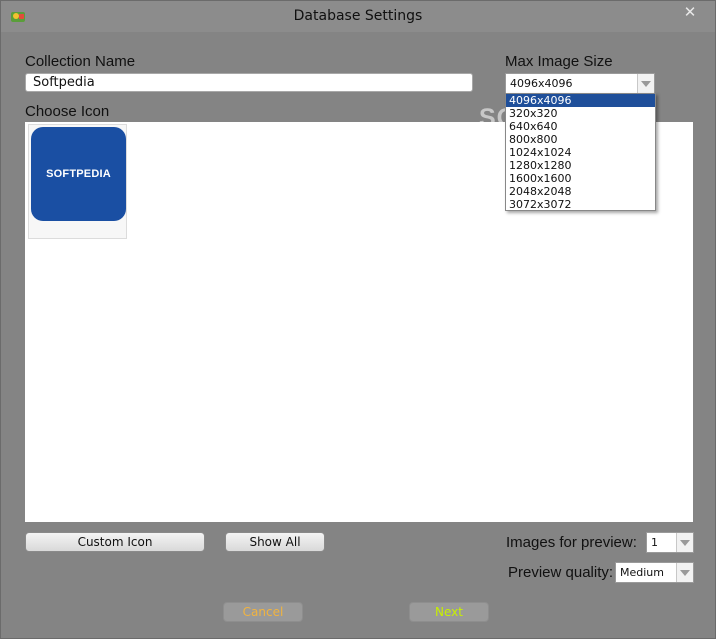  What do you see at coordinates (571, 542) in the screenshot?
I see `images-for-preview-label: Images for preview:` at bounding box center [571, 542].